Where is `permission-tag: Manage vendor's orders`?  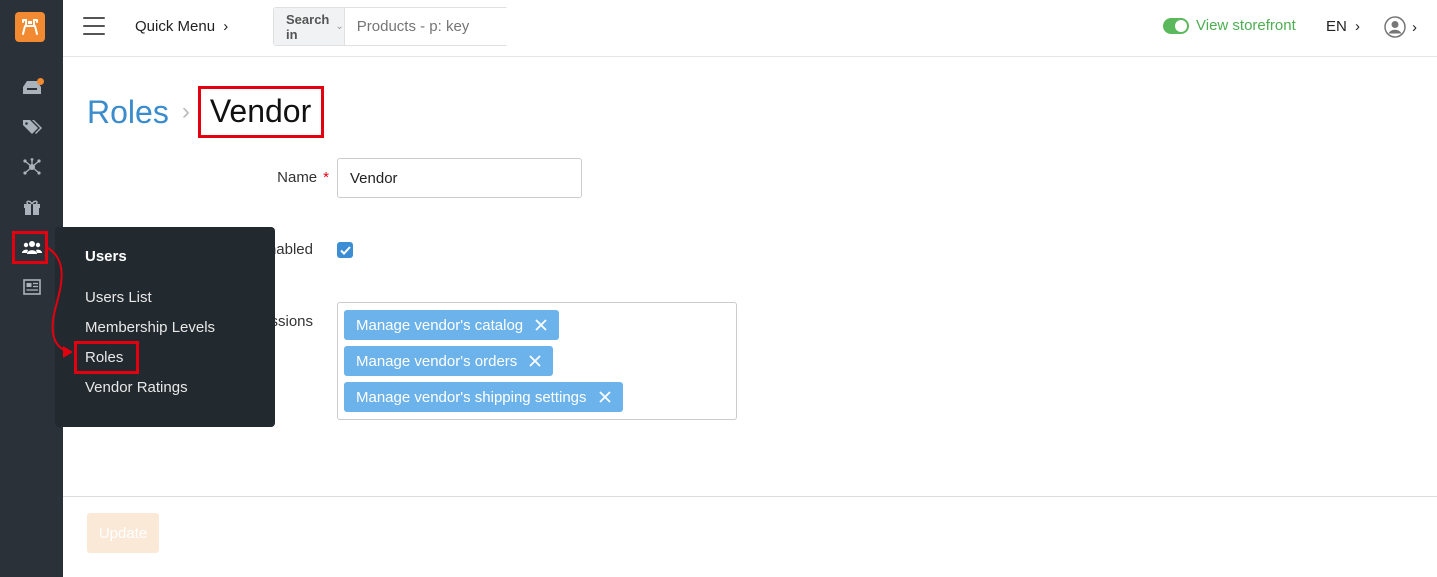 permission-tag: Manage vendor's orders is located at coordinates (449, 361).